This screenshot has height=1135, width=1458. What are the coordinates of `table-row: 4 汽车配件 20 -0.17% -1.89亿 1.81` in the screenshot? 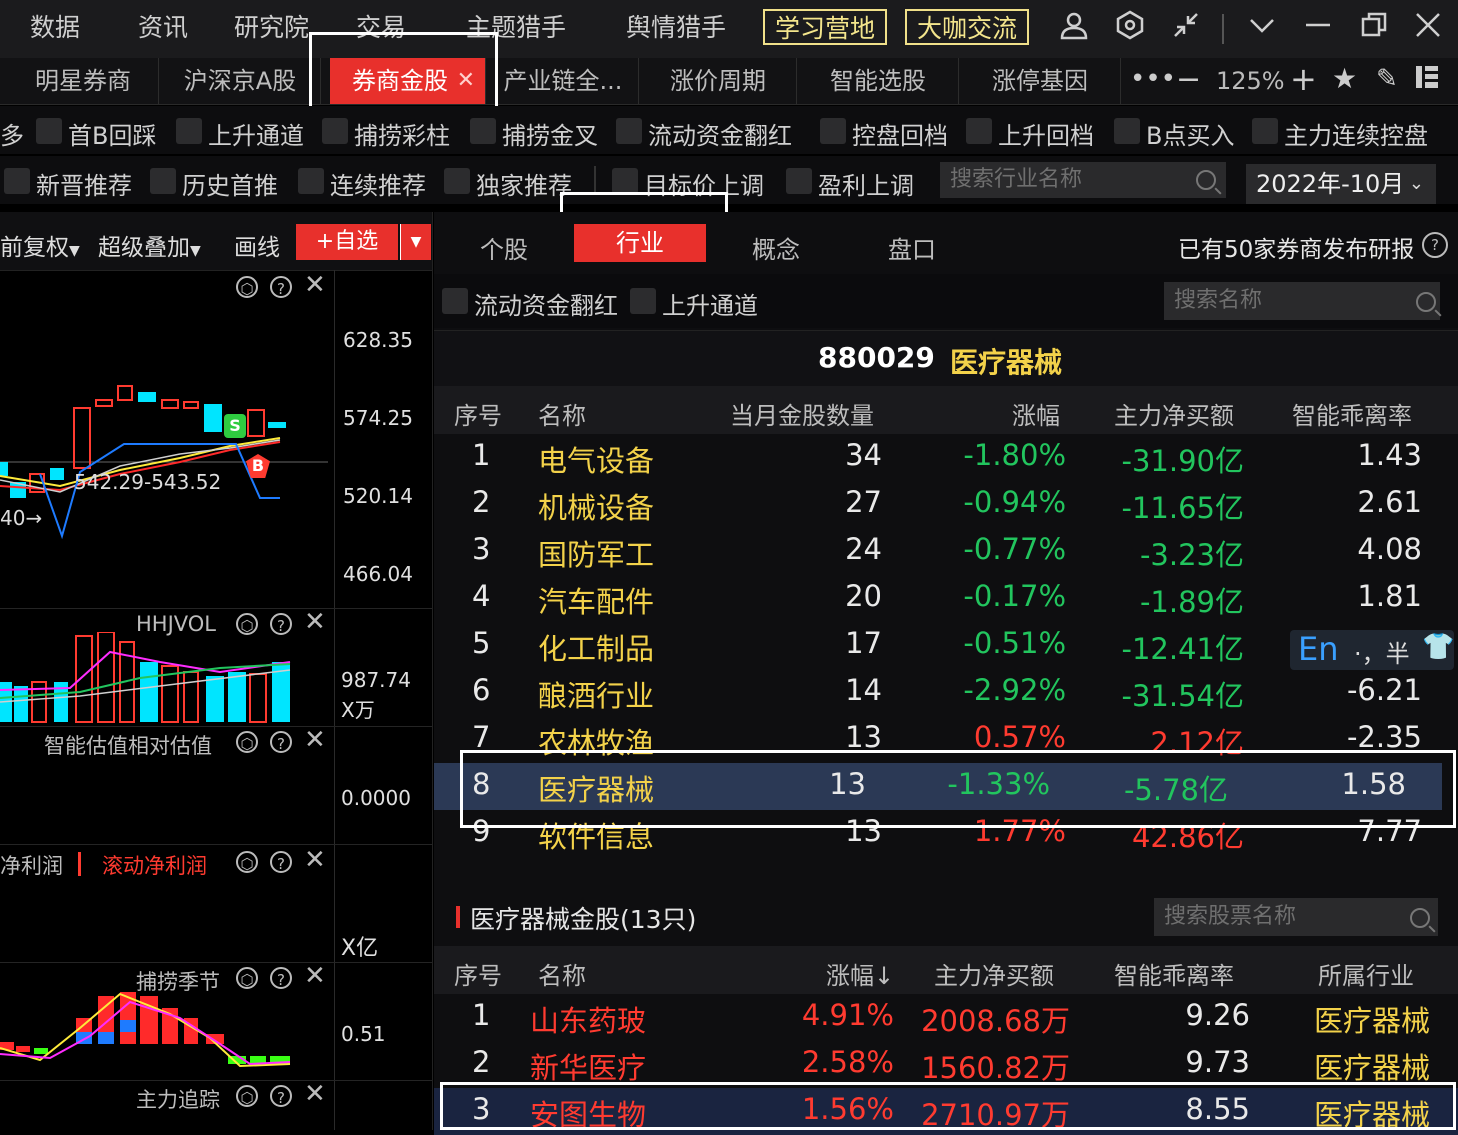 It's located at (946, 598).